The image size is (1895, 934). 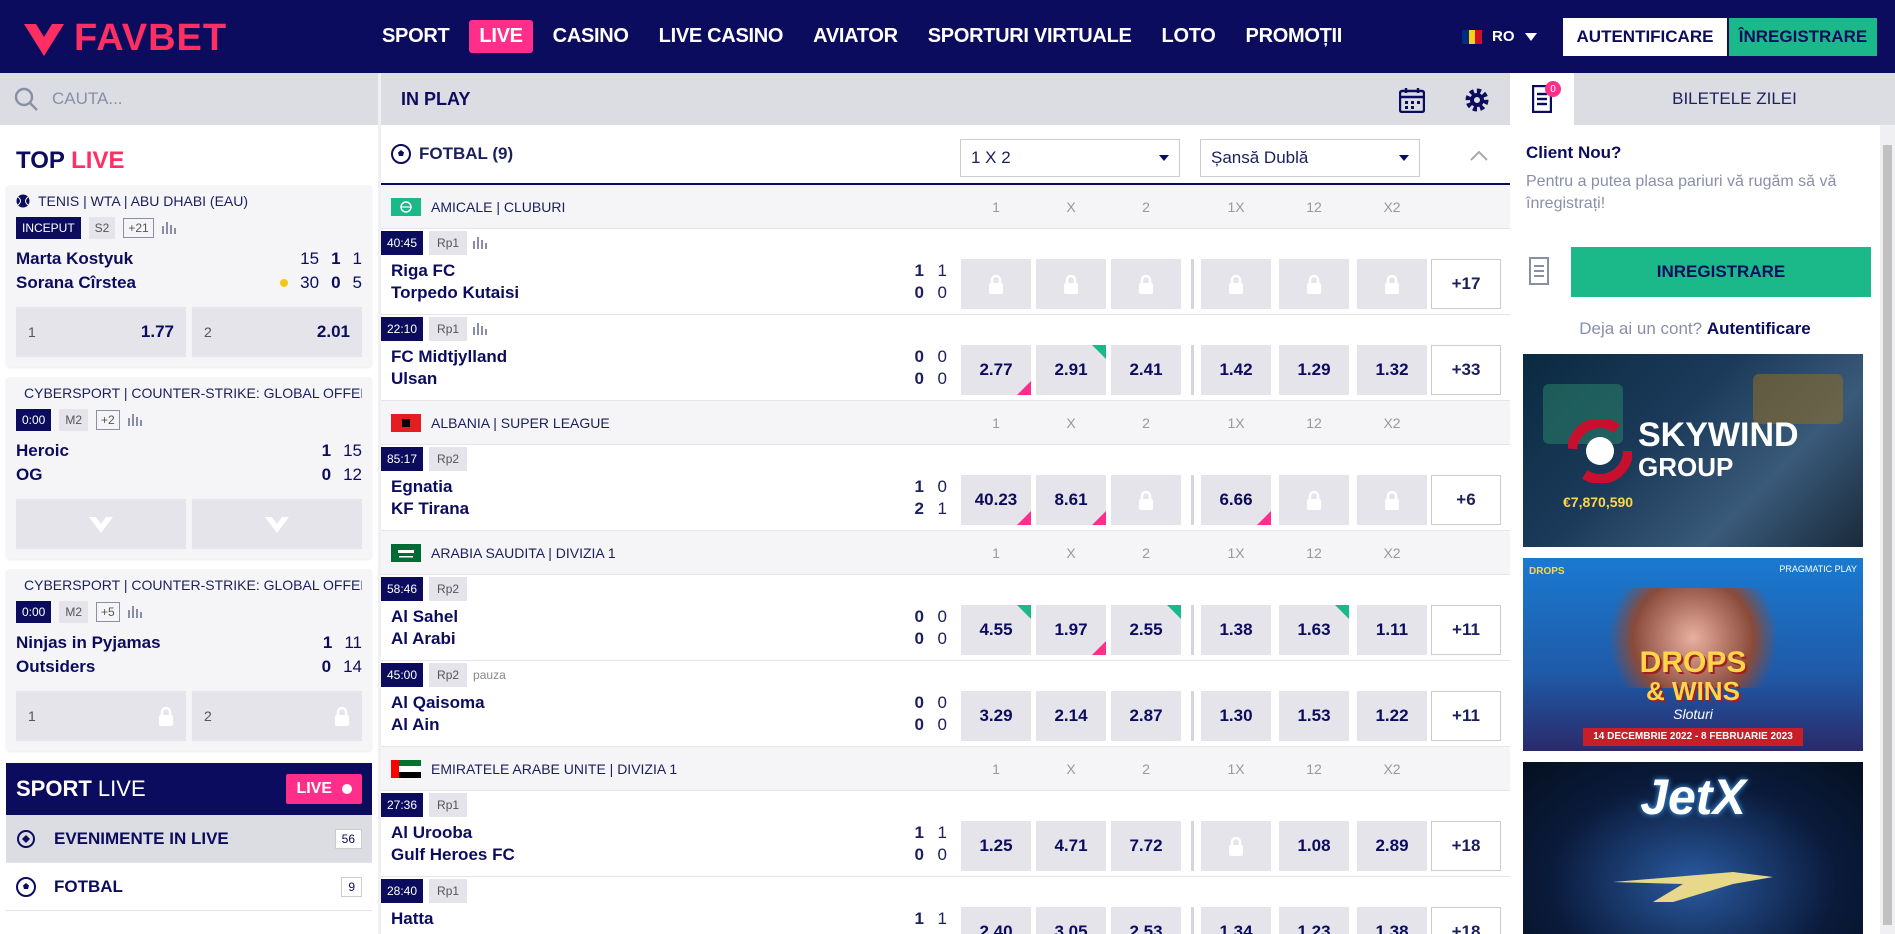 What do you see at coordinates (945, 272) in the screenshot?
I see `match-row: 40:45 Rp1 Riga FC Torpedo Kutaisi 1 1 0 0 +17` at bounding box center [945, 272].